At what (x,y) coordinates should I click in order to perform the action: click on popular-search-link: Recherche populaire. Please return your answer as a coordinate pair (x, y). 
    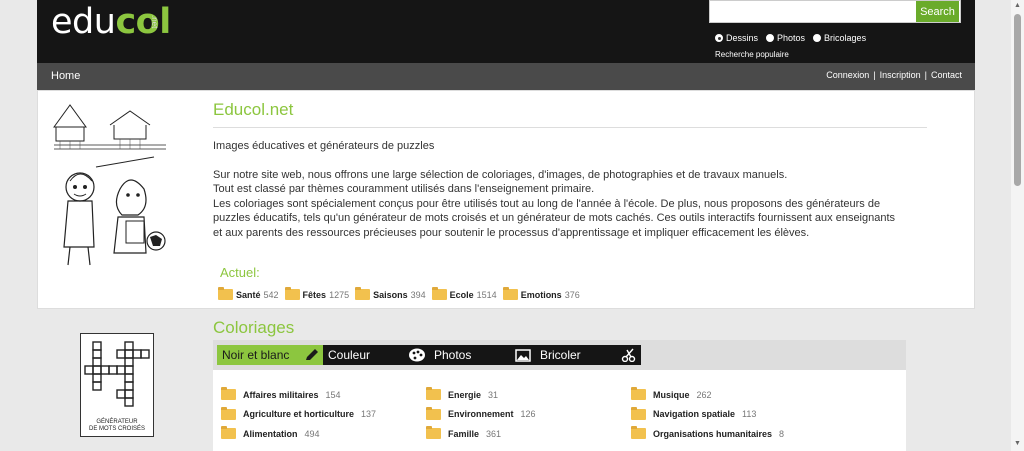
    Looking at the image, I should click on (752, 54).